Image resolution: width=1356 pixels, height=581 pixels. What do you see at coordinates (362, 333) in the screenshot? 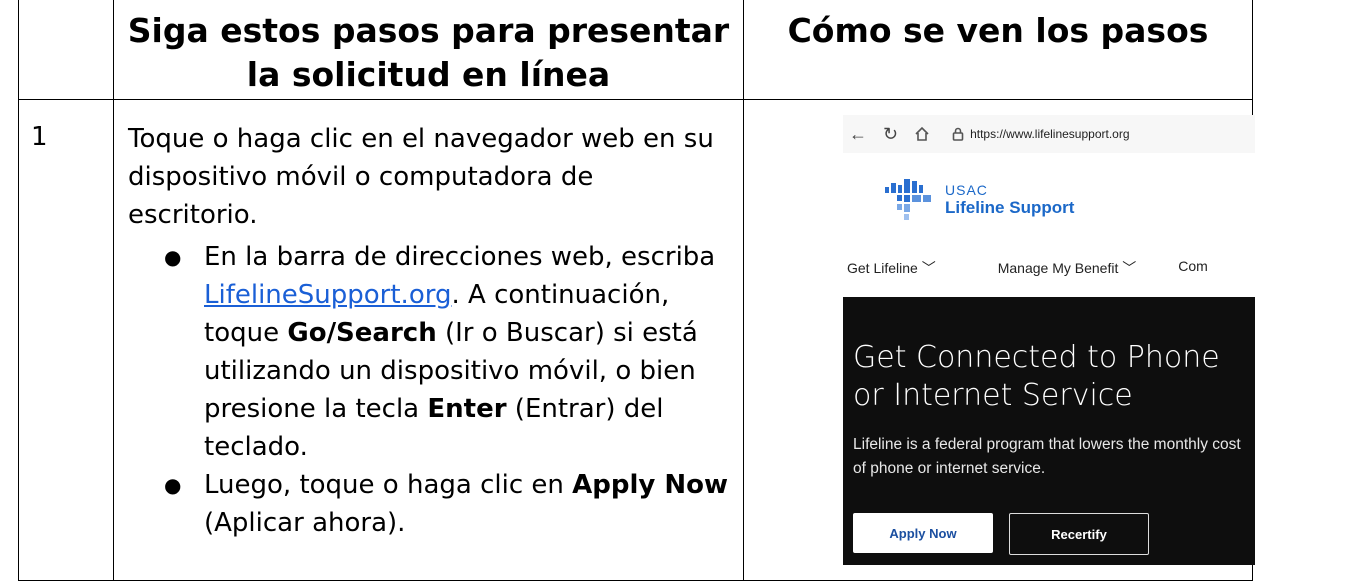
I see `go-search-term: Go/Search` at bounding box center [362, 333].